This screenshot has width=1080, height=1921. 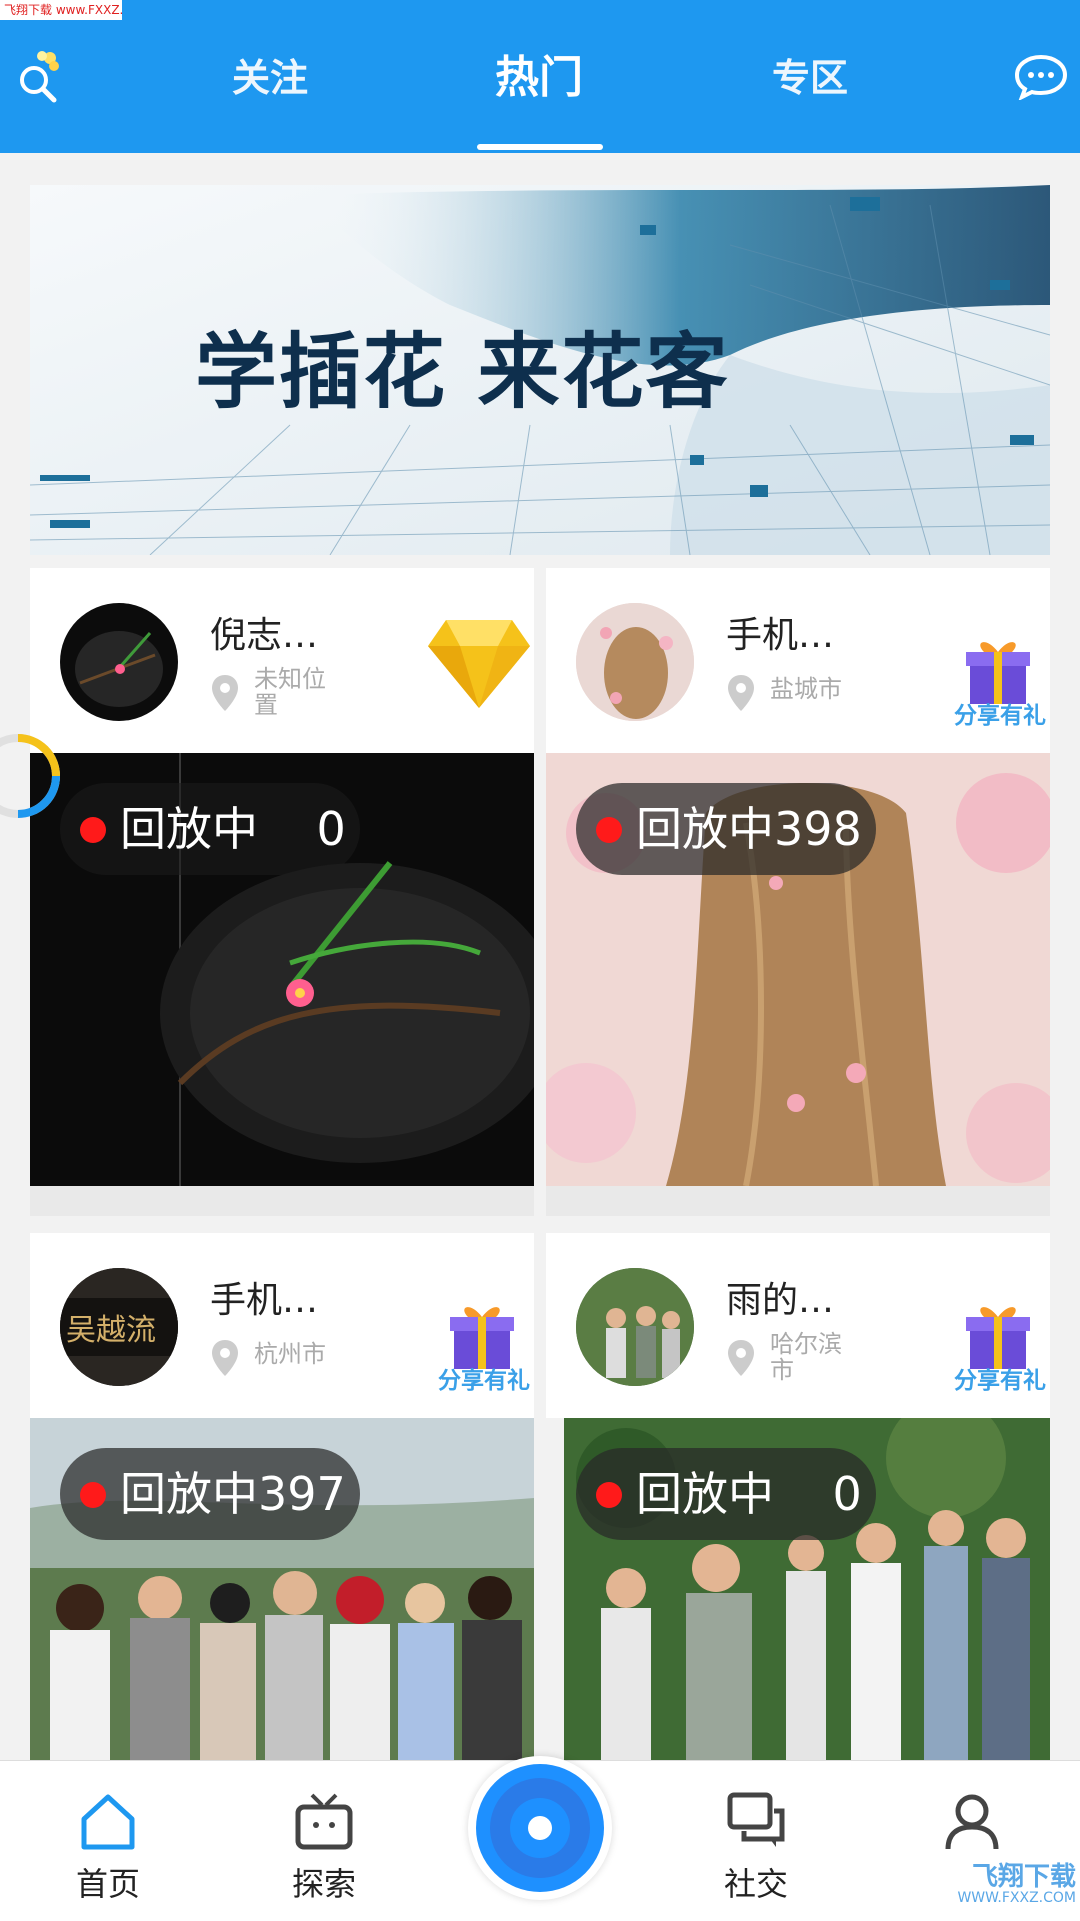 What do you see at coordinates (479, 660) in the screenshot?
I see `diamond-badge-icon` at bounding box center [479, 660].